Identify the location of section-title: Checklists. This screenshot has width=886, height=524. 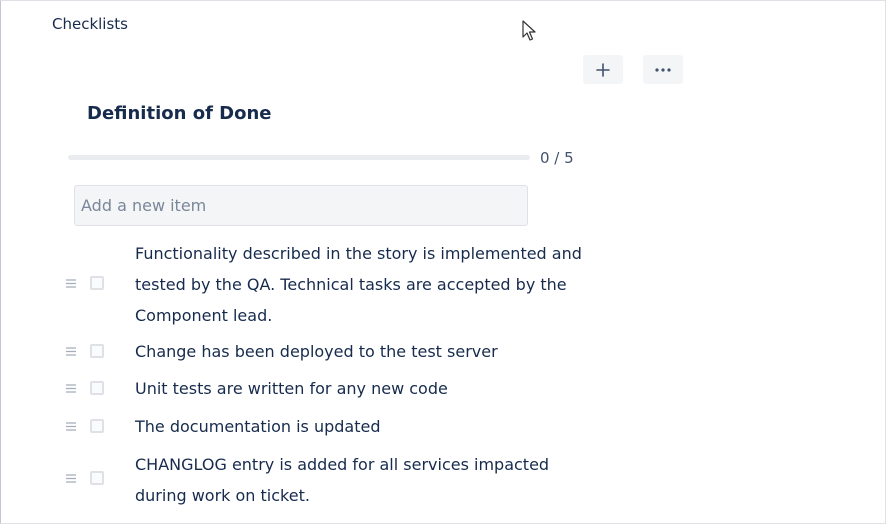
(90, 24).